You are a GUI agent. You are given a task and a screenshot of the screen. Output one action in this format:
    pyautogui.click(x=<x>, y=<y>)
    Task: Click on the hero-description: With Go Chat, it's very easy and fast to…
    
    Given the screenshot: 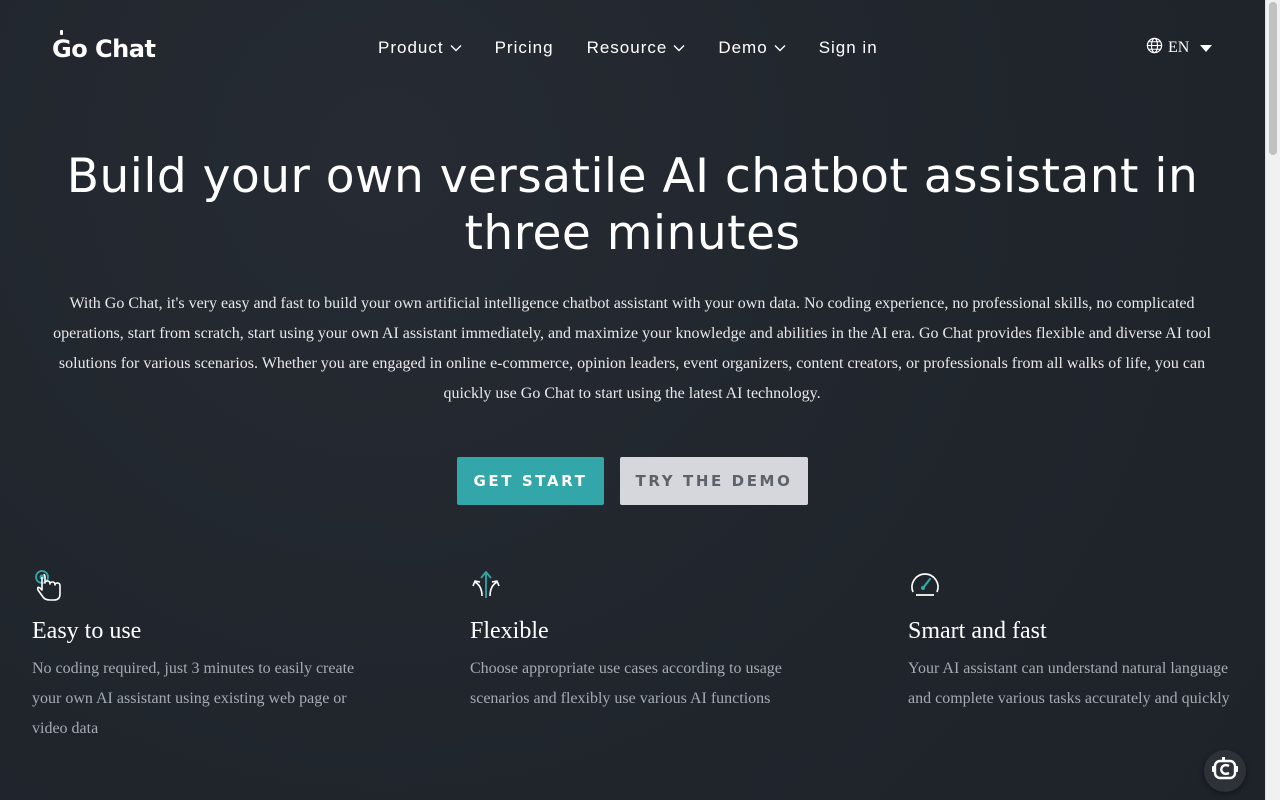 What is the action you would take?
    pyautogui.click(x=632, y=348)
    